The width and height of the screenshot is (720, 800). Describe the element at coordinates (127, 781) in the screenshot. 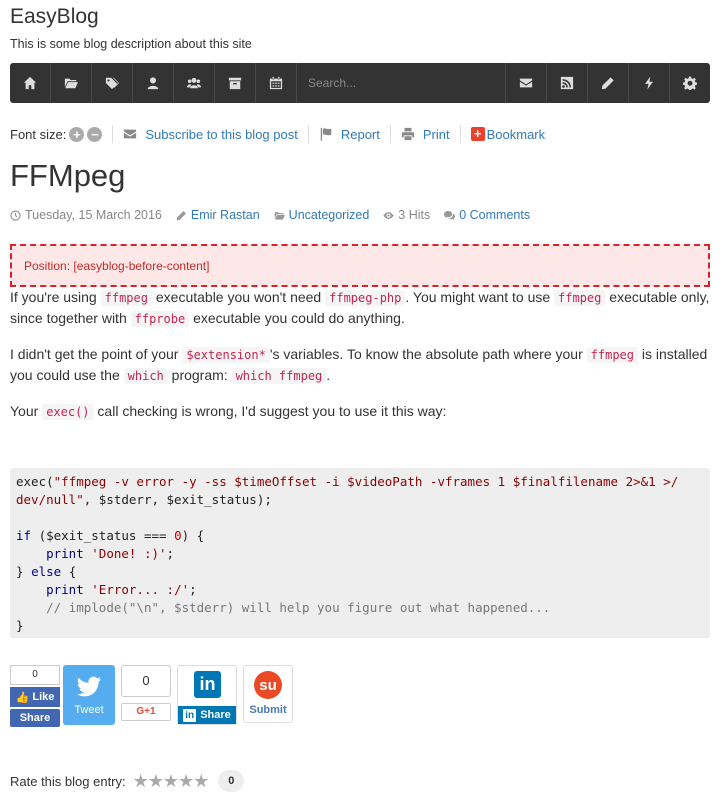

I see `rating-section: Rate this blog entry: ★★★★★ 0` at that location.